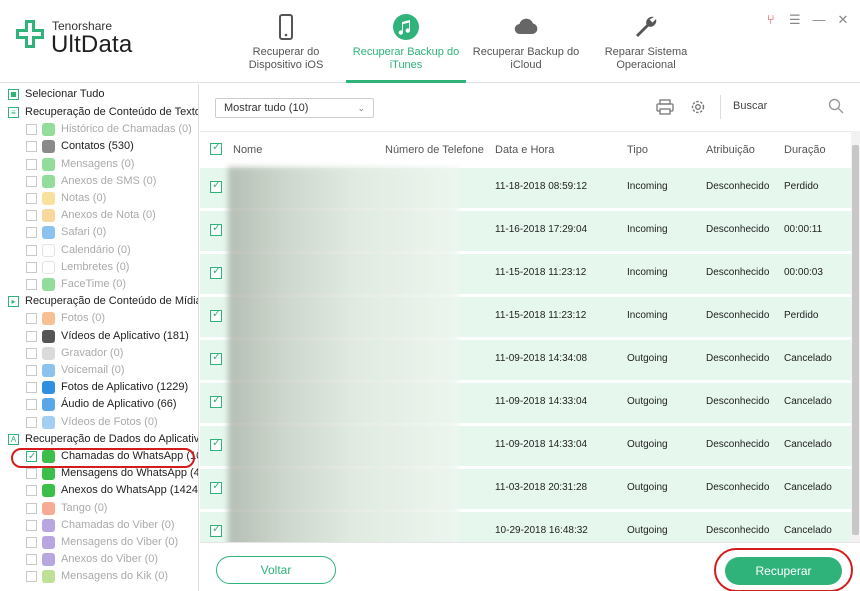  Describe the element at coordinates (99, 215) in the screenshot. I see `sidebar-item: Anexos de Nota (0)` at that location.